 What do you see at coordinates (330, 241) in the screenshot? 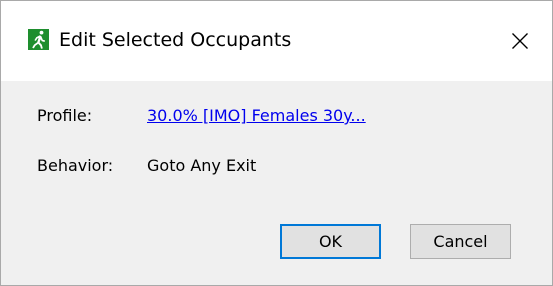
I see `ok-button: OK` at bounding box center [330, 241].